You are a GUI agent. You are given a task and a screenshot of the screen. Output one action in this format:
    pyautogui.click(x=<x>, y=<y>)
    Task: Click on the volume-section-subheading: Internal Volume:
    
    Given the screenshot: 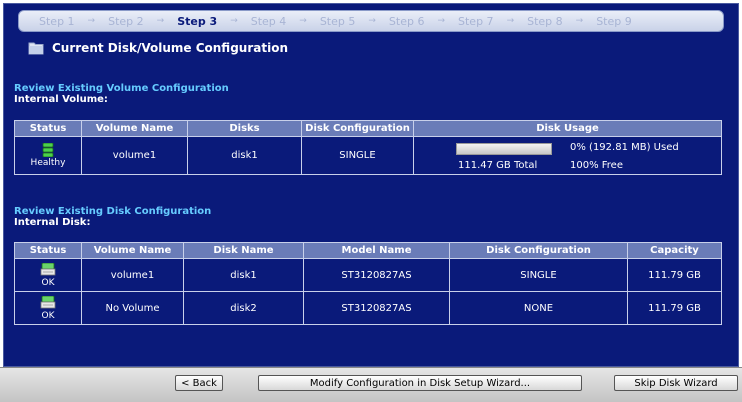 What is the action you would take?
    pyautogui.click(x=61, y=99)
    